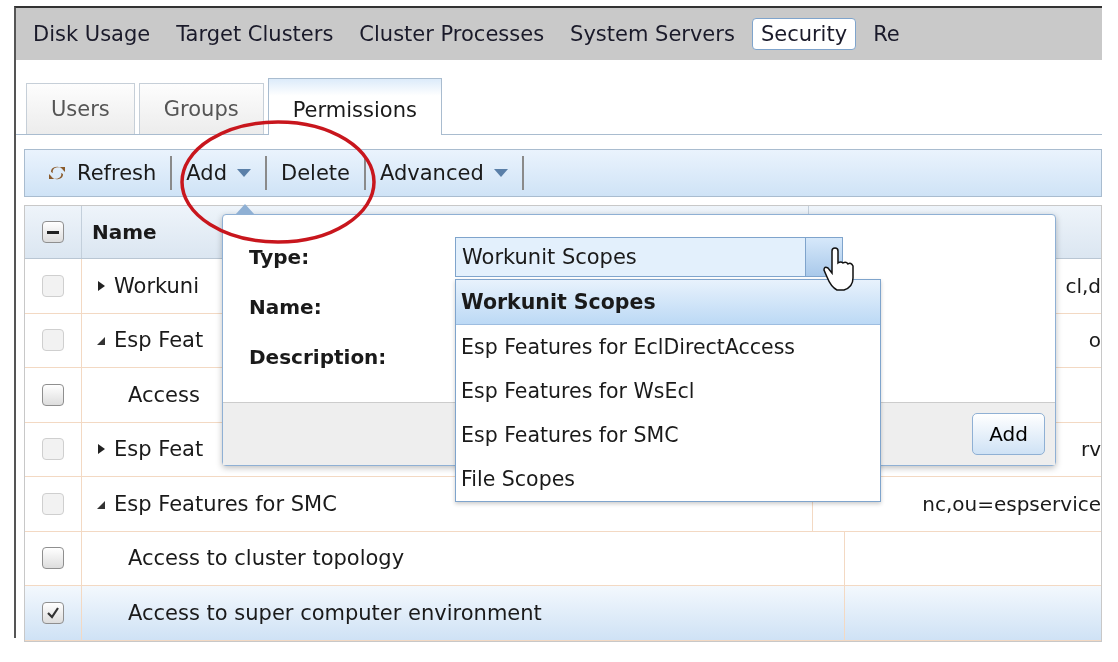 This screenshot has height=662, width=1118. Describe the element at coordinates (1008, 434) in the screenshot. I see `add-button: Add` at that location.